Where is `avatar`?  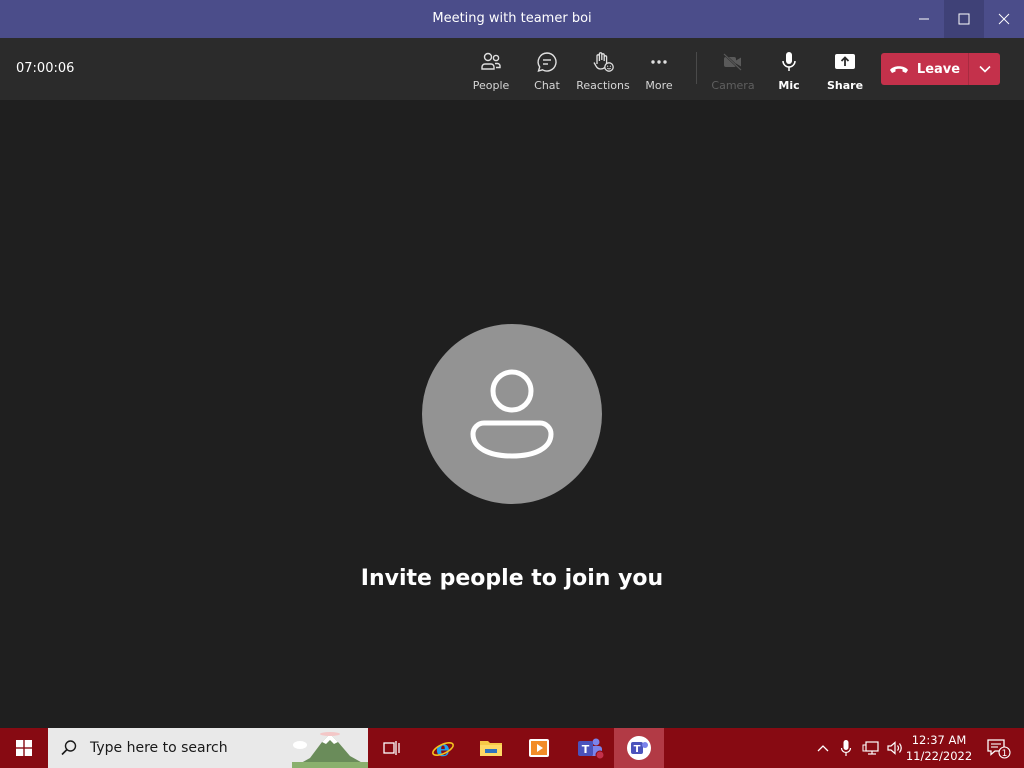
avatar is located at coordinates (512, 414).